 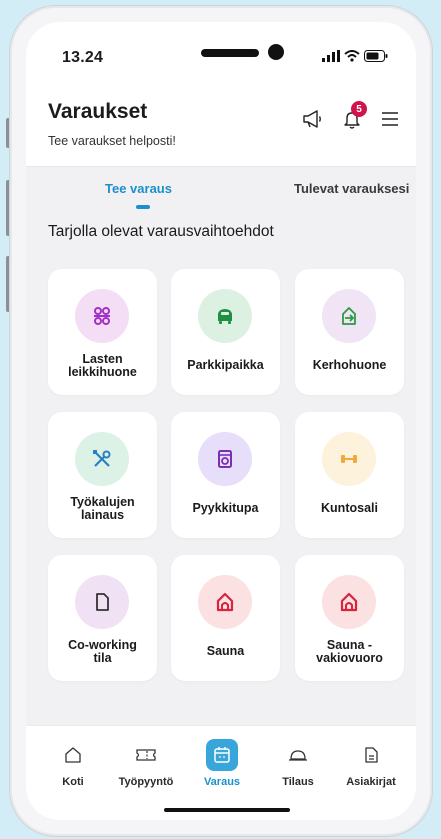 I want to click on toys-icon, so click(x=102, y=316).